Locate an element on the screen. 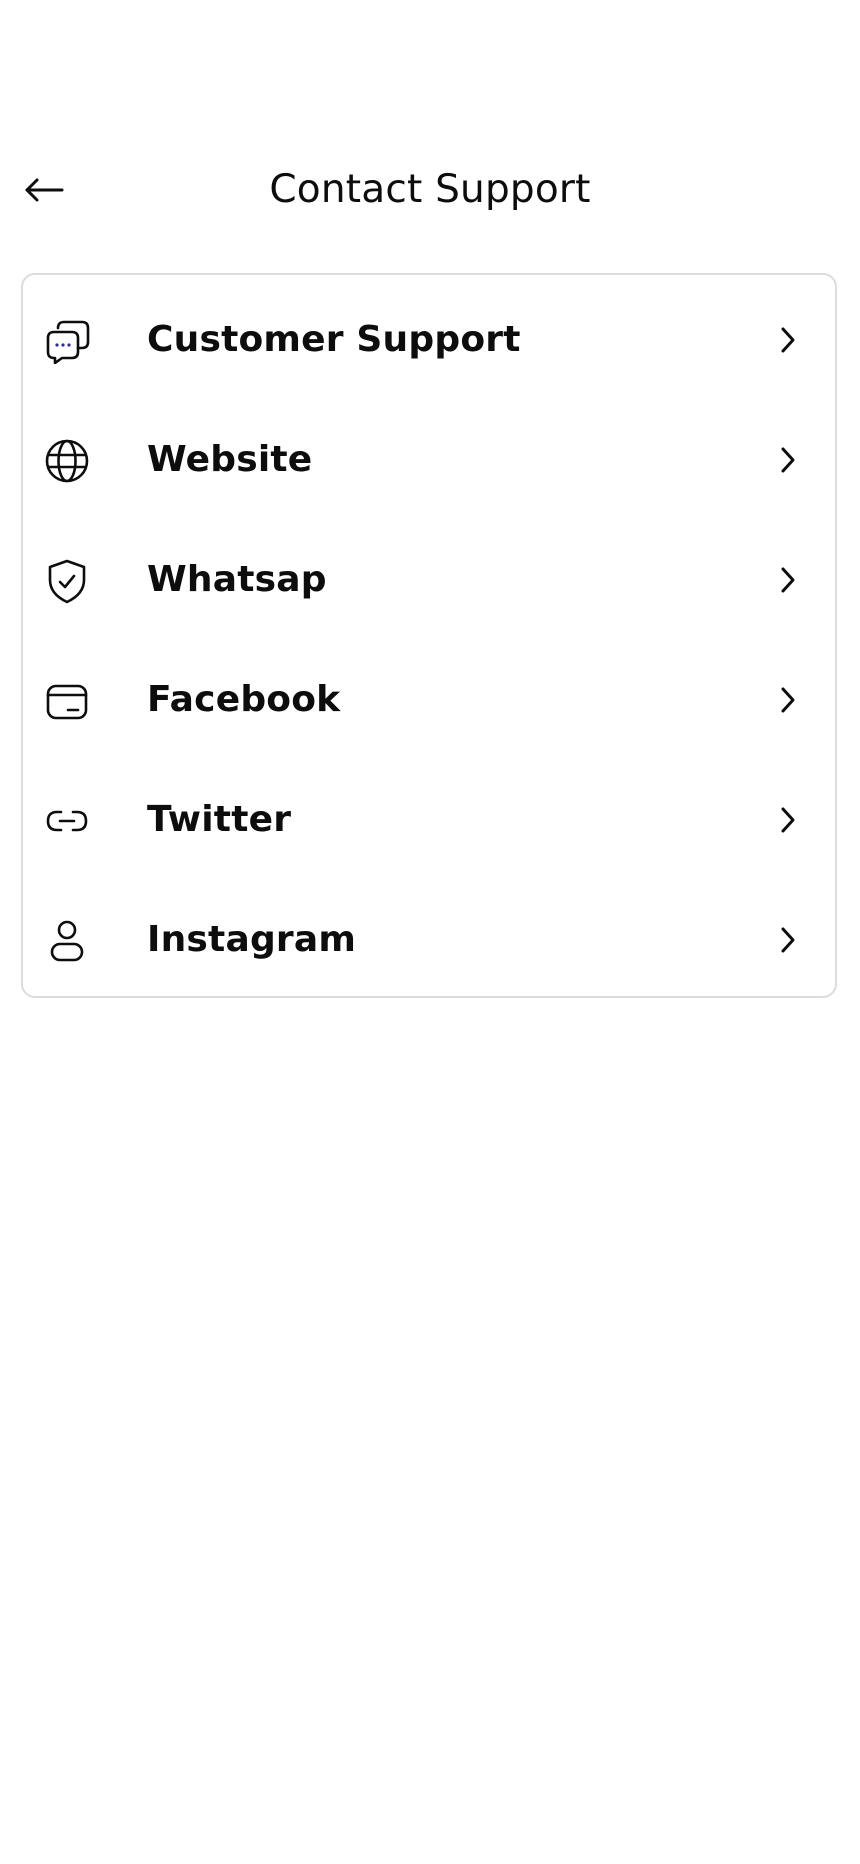 This screenshot has width=860, height=1864. page-title: Contact Support is located at coordinates (430, 189).